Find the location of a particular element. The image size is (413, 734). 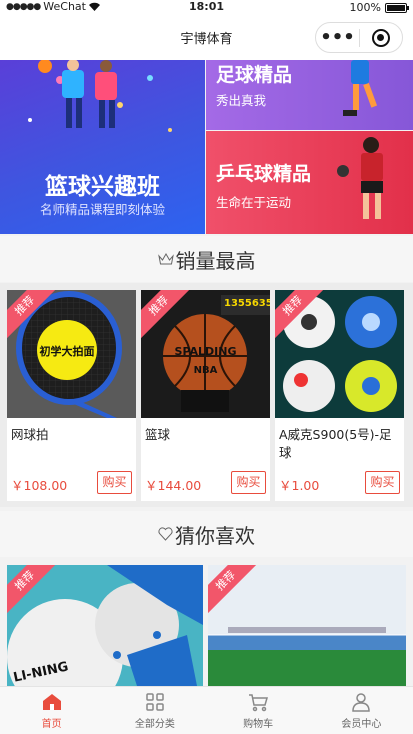

tab-cart: 购物车 is located at coordinates (258, 710).